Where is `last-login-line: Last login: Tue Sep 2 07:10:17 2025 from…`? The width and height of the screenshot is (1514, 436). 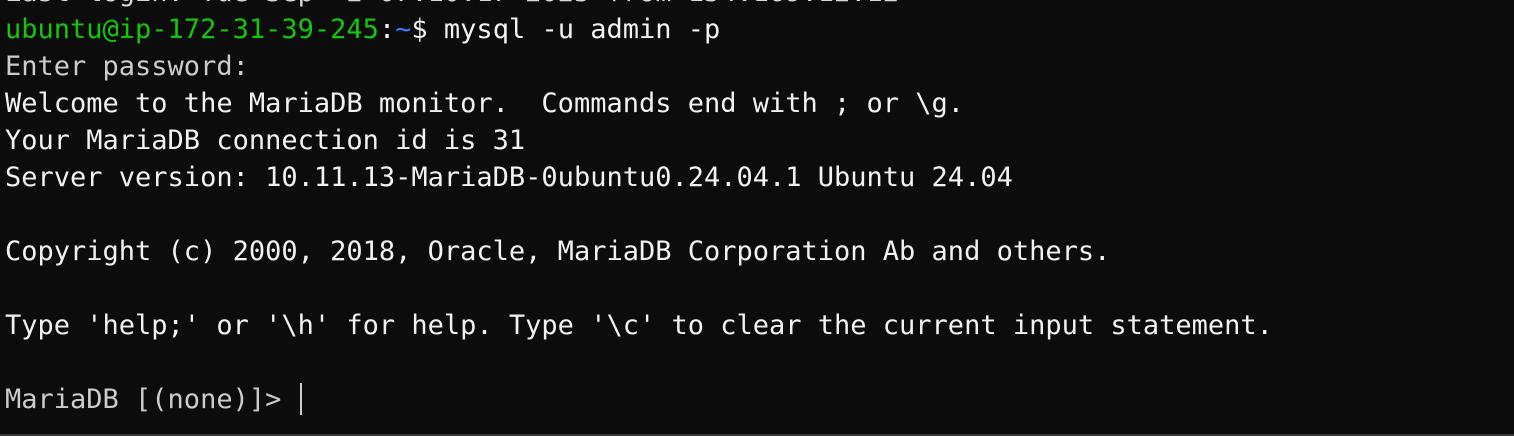 last-login-line: Last login: Tue Sep 2 07:10:17 2025 from… is located at coordinates (759, 5).